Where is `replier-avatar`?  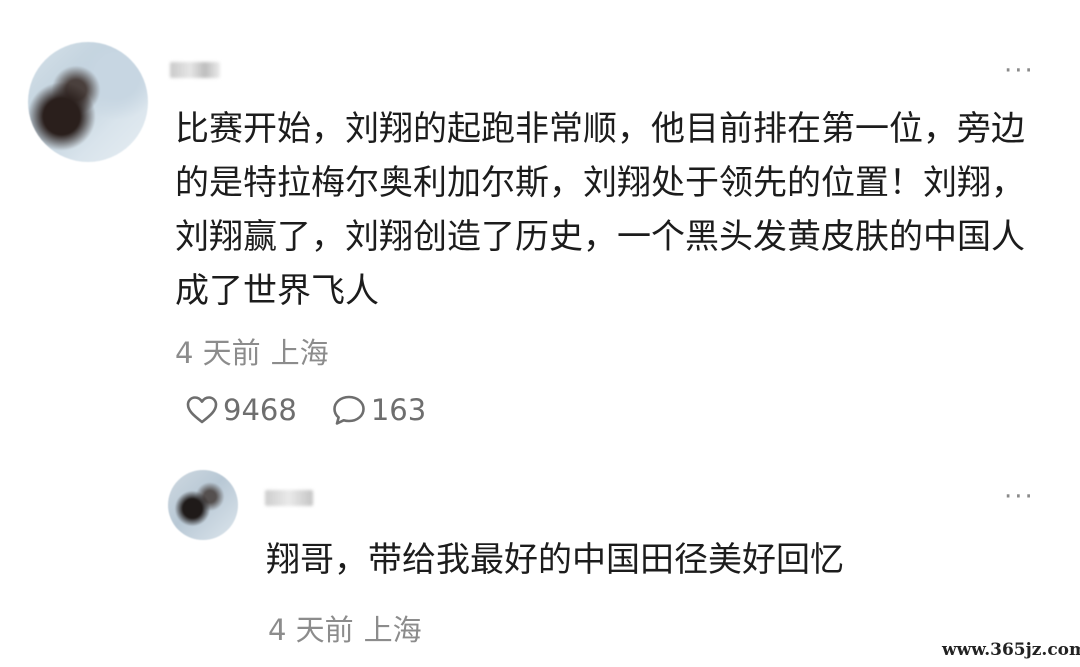
replier-avatar is located at coordinates (203, 505).